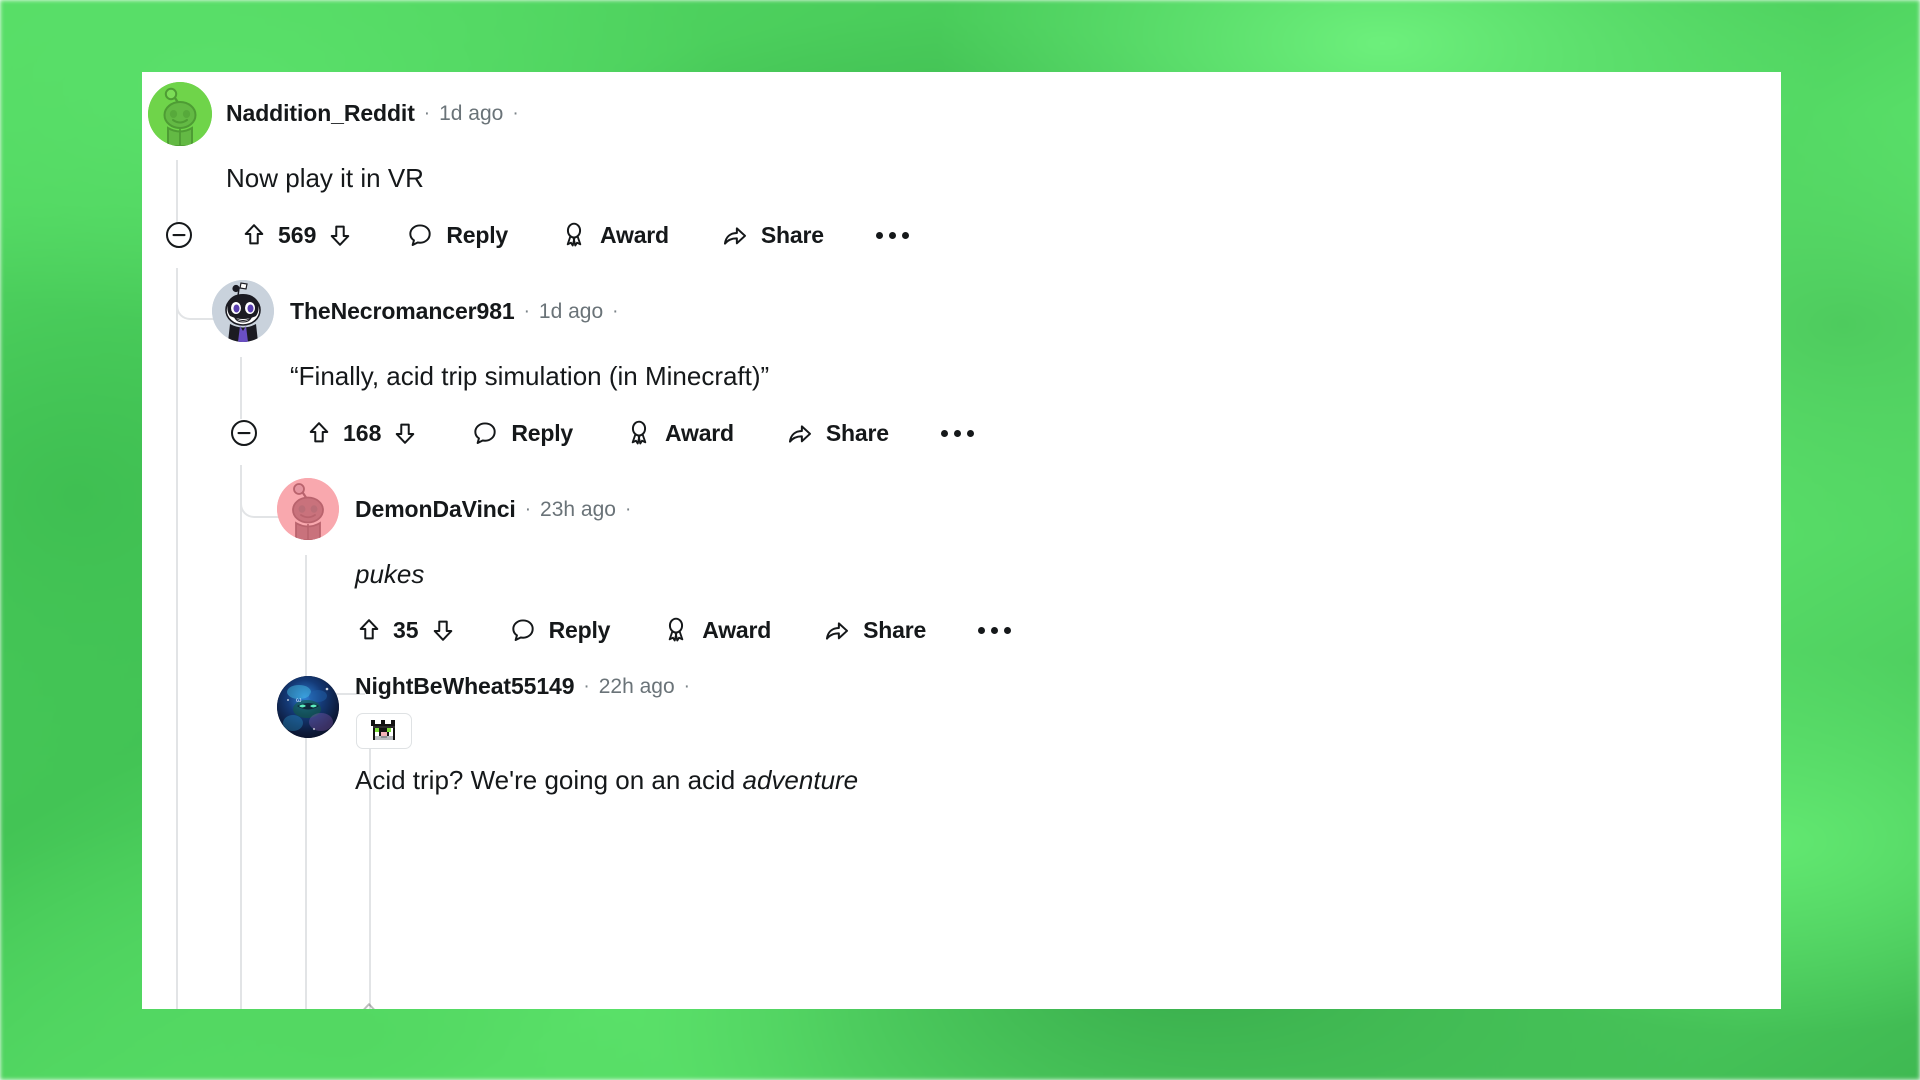  I want to click on avatar-nightbewheat55149: ω, so click(308, 707).